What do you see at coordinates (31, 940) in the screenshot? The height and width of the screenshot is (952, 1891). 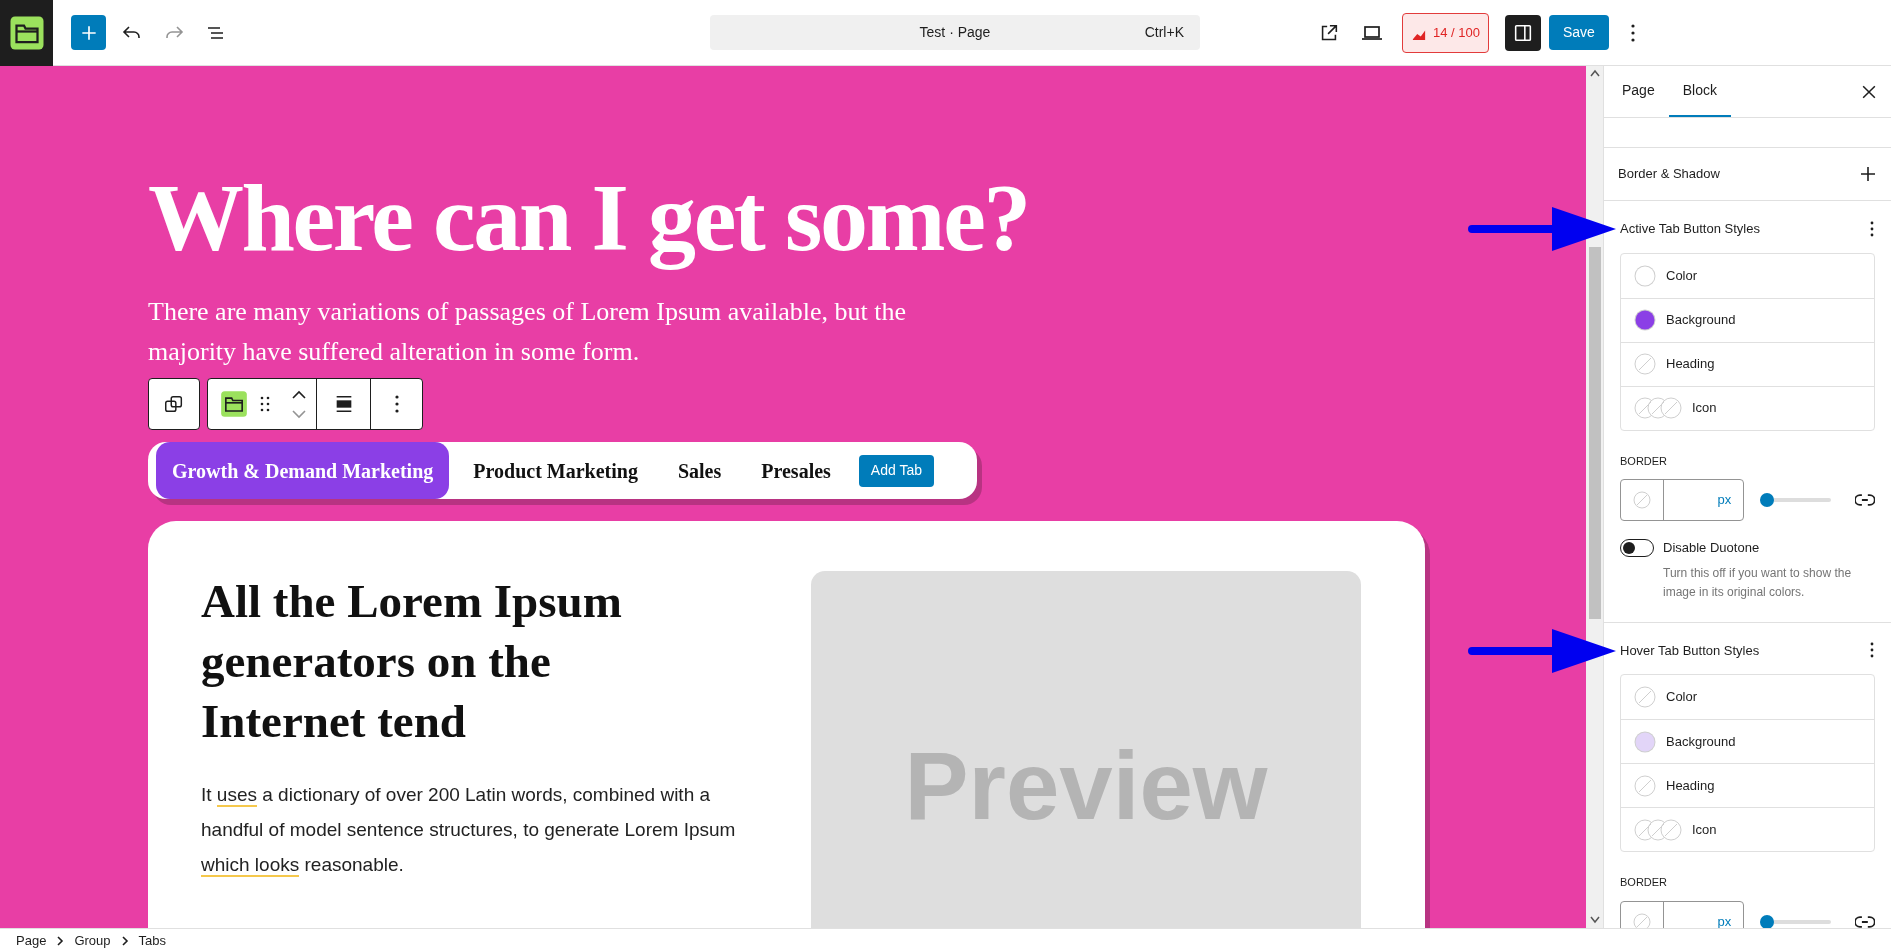 I see `breadcrumb-link: Page` at bounding box center [31, 940].